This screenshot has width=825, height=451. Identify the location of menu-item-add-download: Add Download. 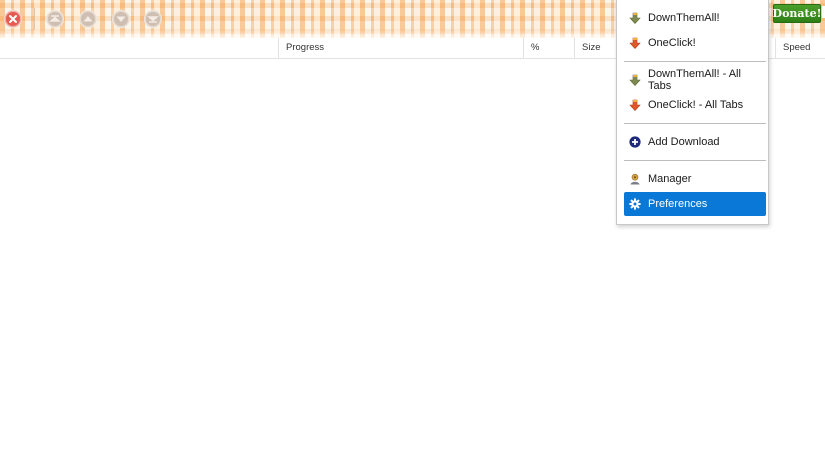
(695, 142).